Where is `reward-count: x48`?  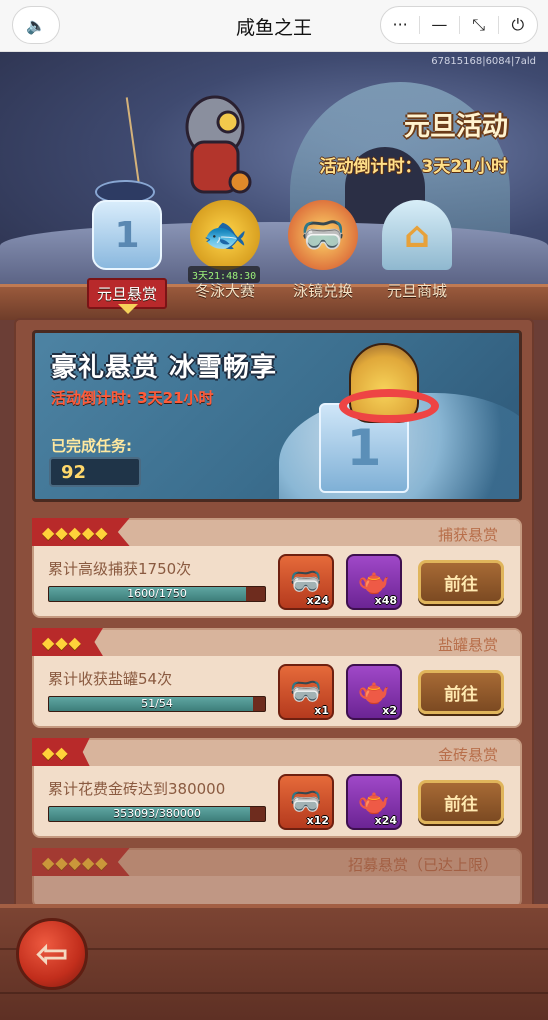 reward-count: x48 is located at coordinates (385, 600).